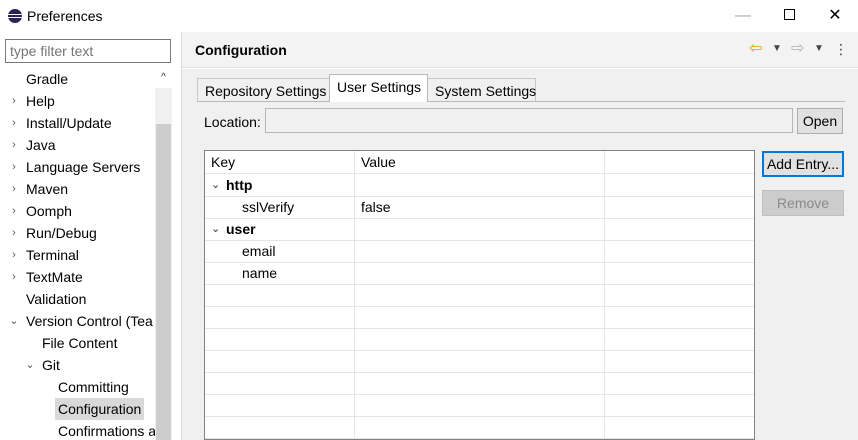 Image resolution: width=858 pixels, height=440 pixels. What do you see at coordinates (163, 282) in the screenshot?
I see `scrollbar-thumb` at bounding box center [163, 282].